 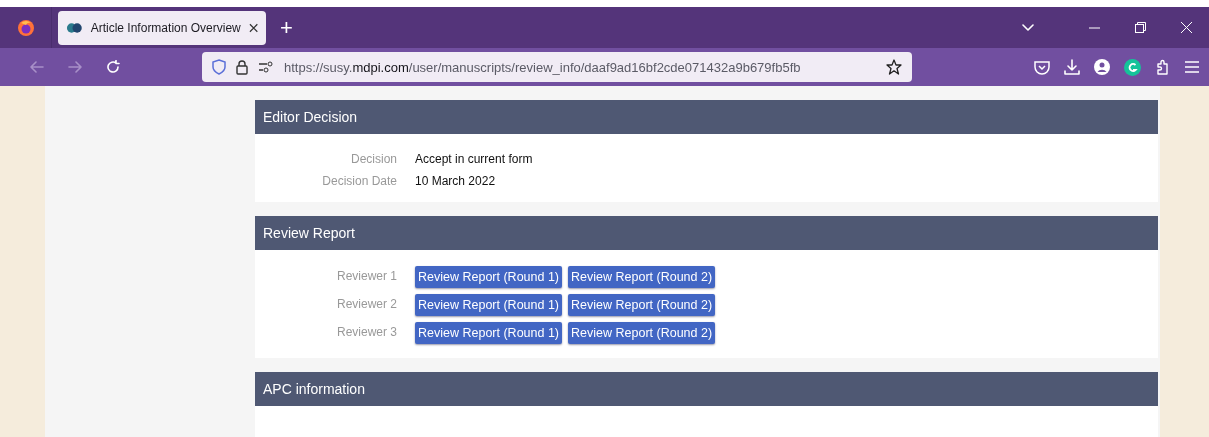 I want to click on browser-tab: Article Information Overview, so click(x=162, y=27).